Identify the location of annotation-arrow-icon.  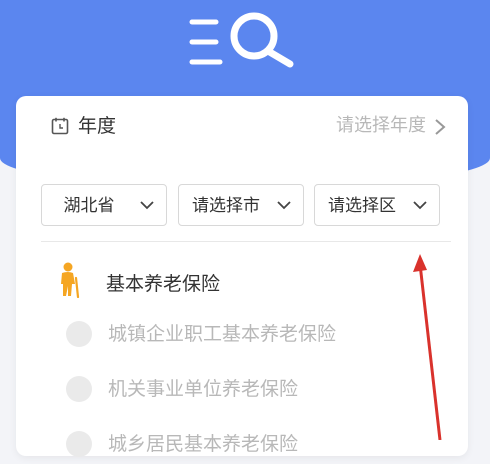
(427, 347).